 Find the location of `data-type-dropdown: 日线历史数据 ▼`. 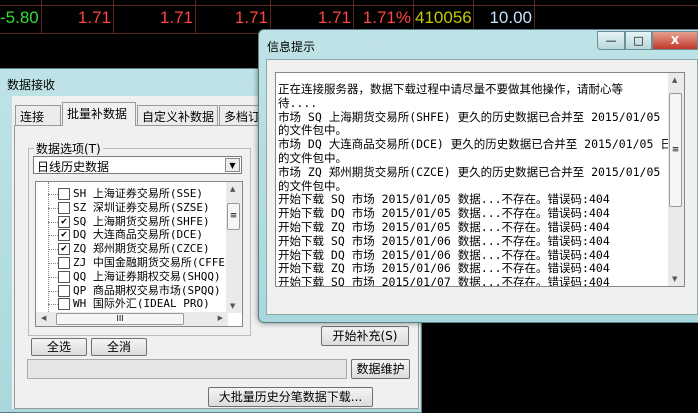

data-type-dropdown: 日线历史数据 ▼ is located at coordinates (137, 165).